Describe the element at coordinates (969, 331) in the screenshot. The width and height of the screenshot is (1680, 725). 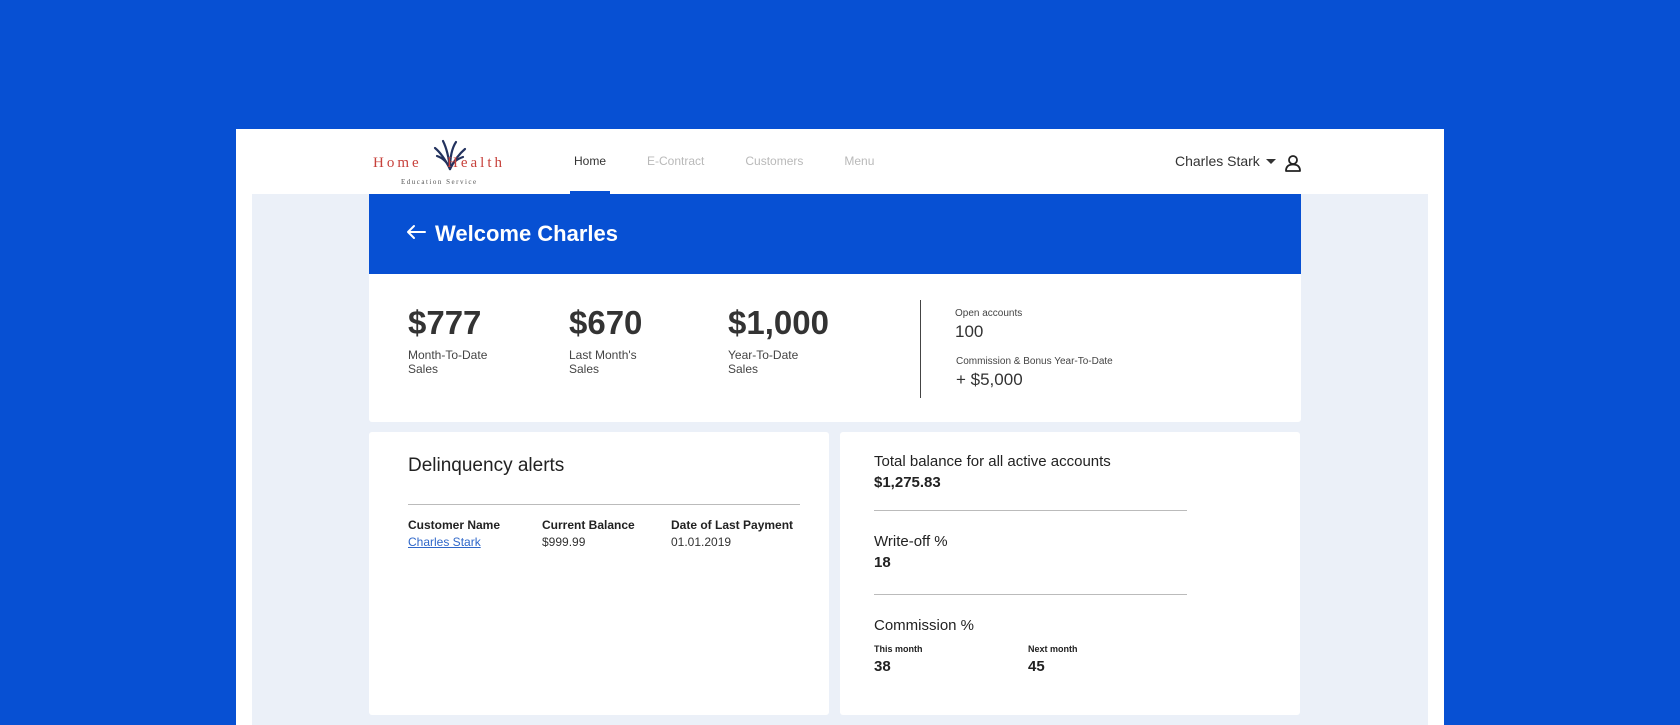
I see `open-accounts-value: 100` at that location.